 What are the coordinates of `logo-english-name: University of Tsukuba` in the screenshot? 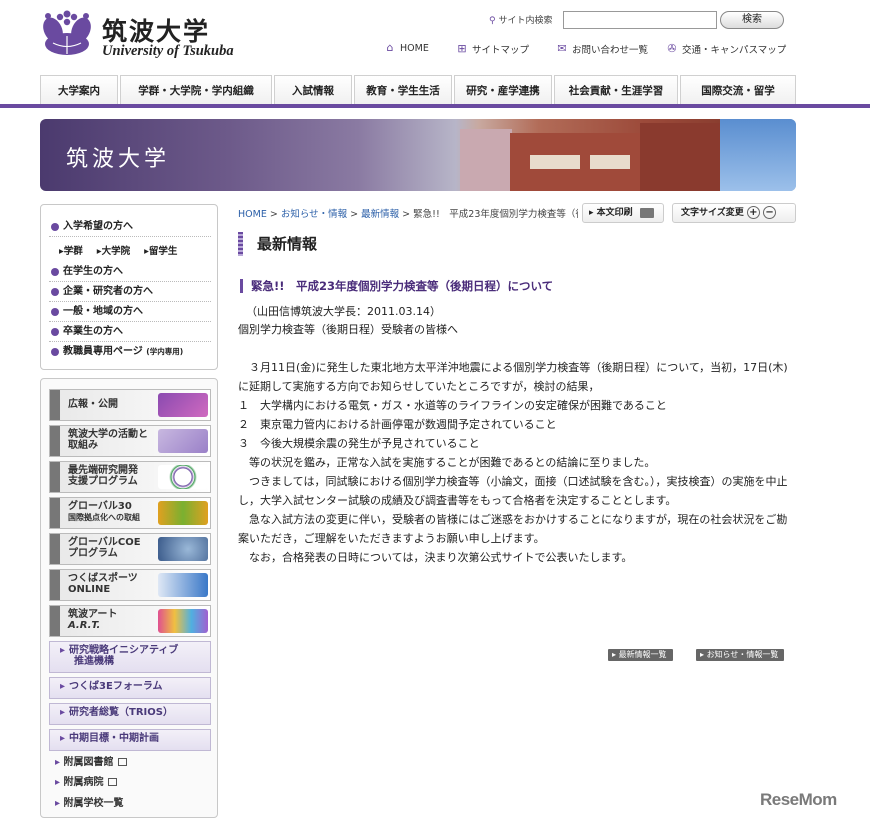 It's located at (168, 51).